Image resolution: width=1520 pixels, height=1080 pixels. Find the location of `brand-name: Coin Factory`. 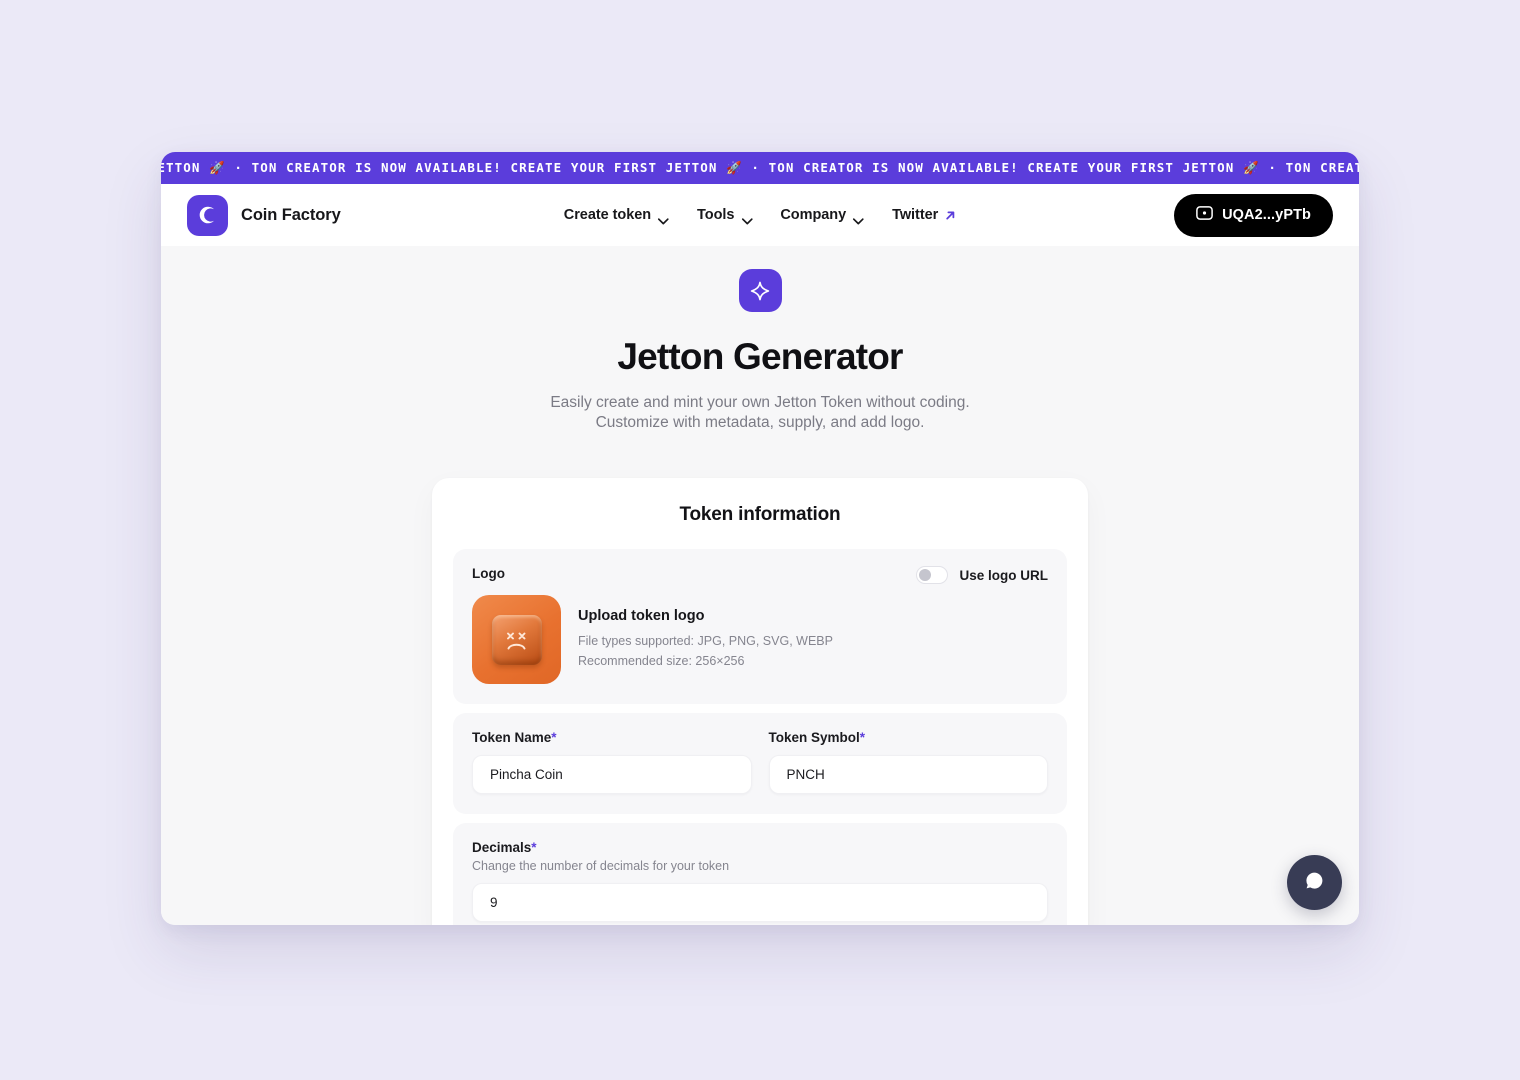

brand-name: Coin Factory is located at coordinates (291, 214).